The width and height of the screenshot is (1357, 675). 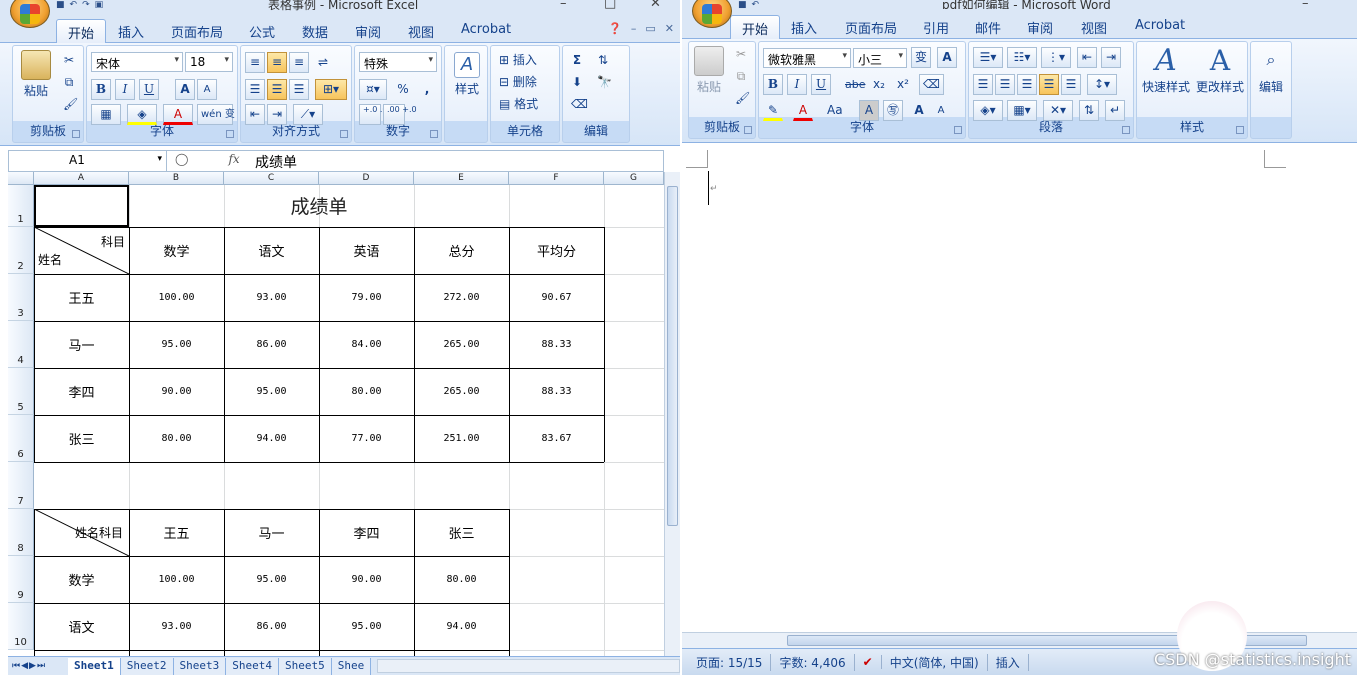 I want to click on tab-review: 审阅, so click(x=368, y=31).